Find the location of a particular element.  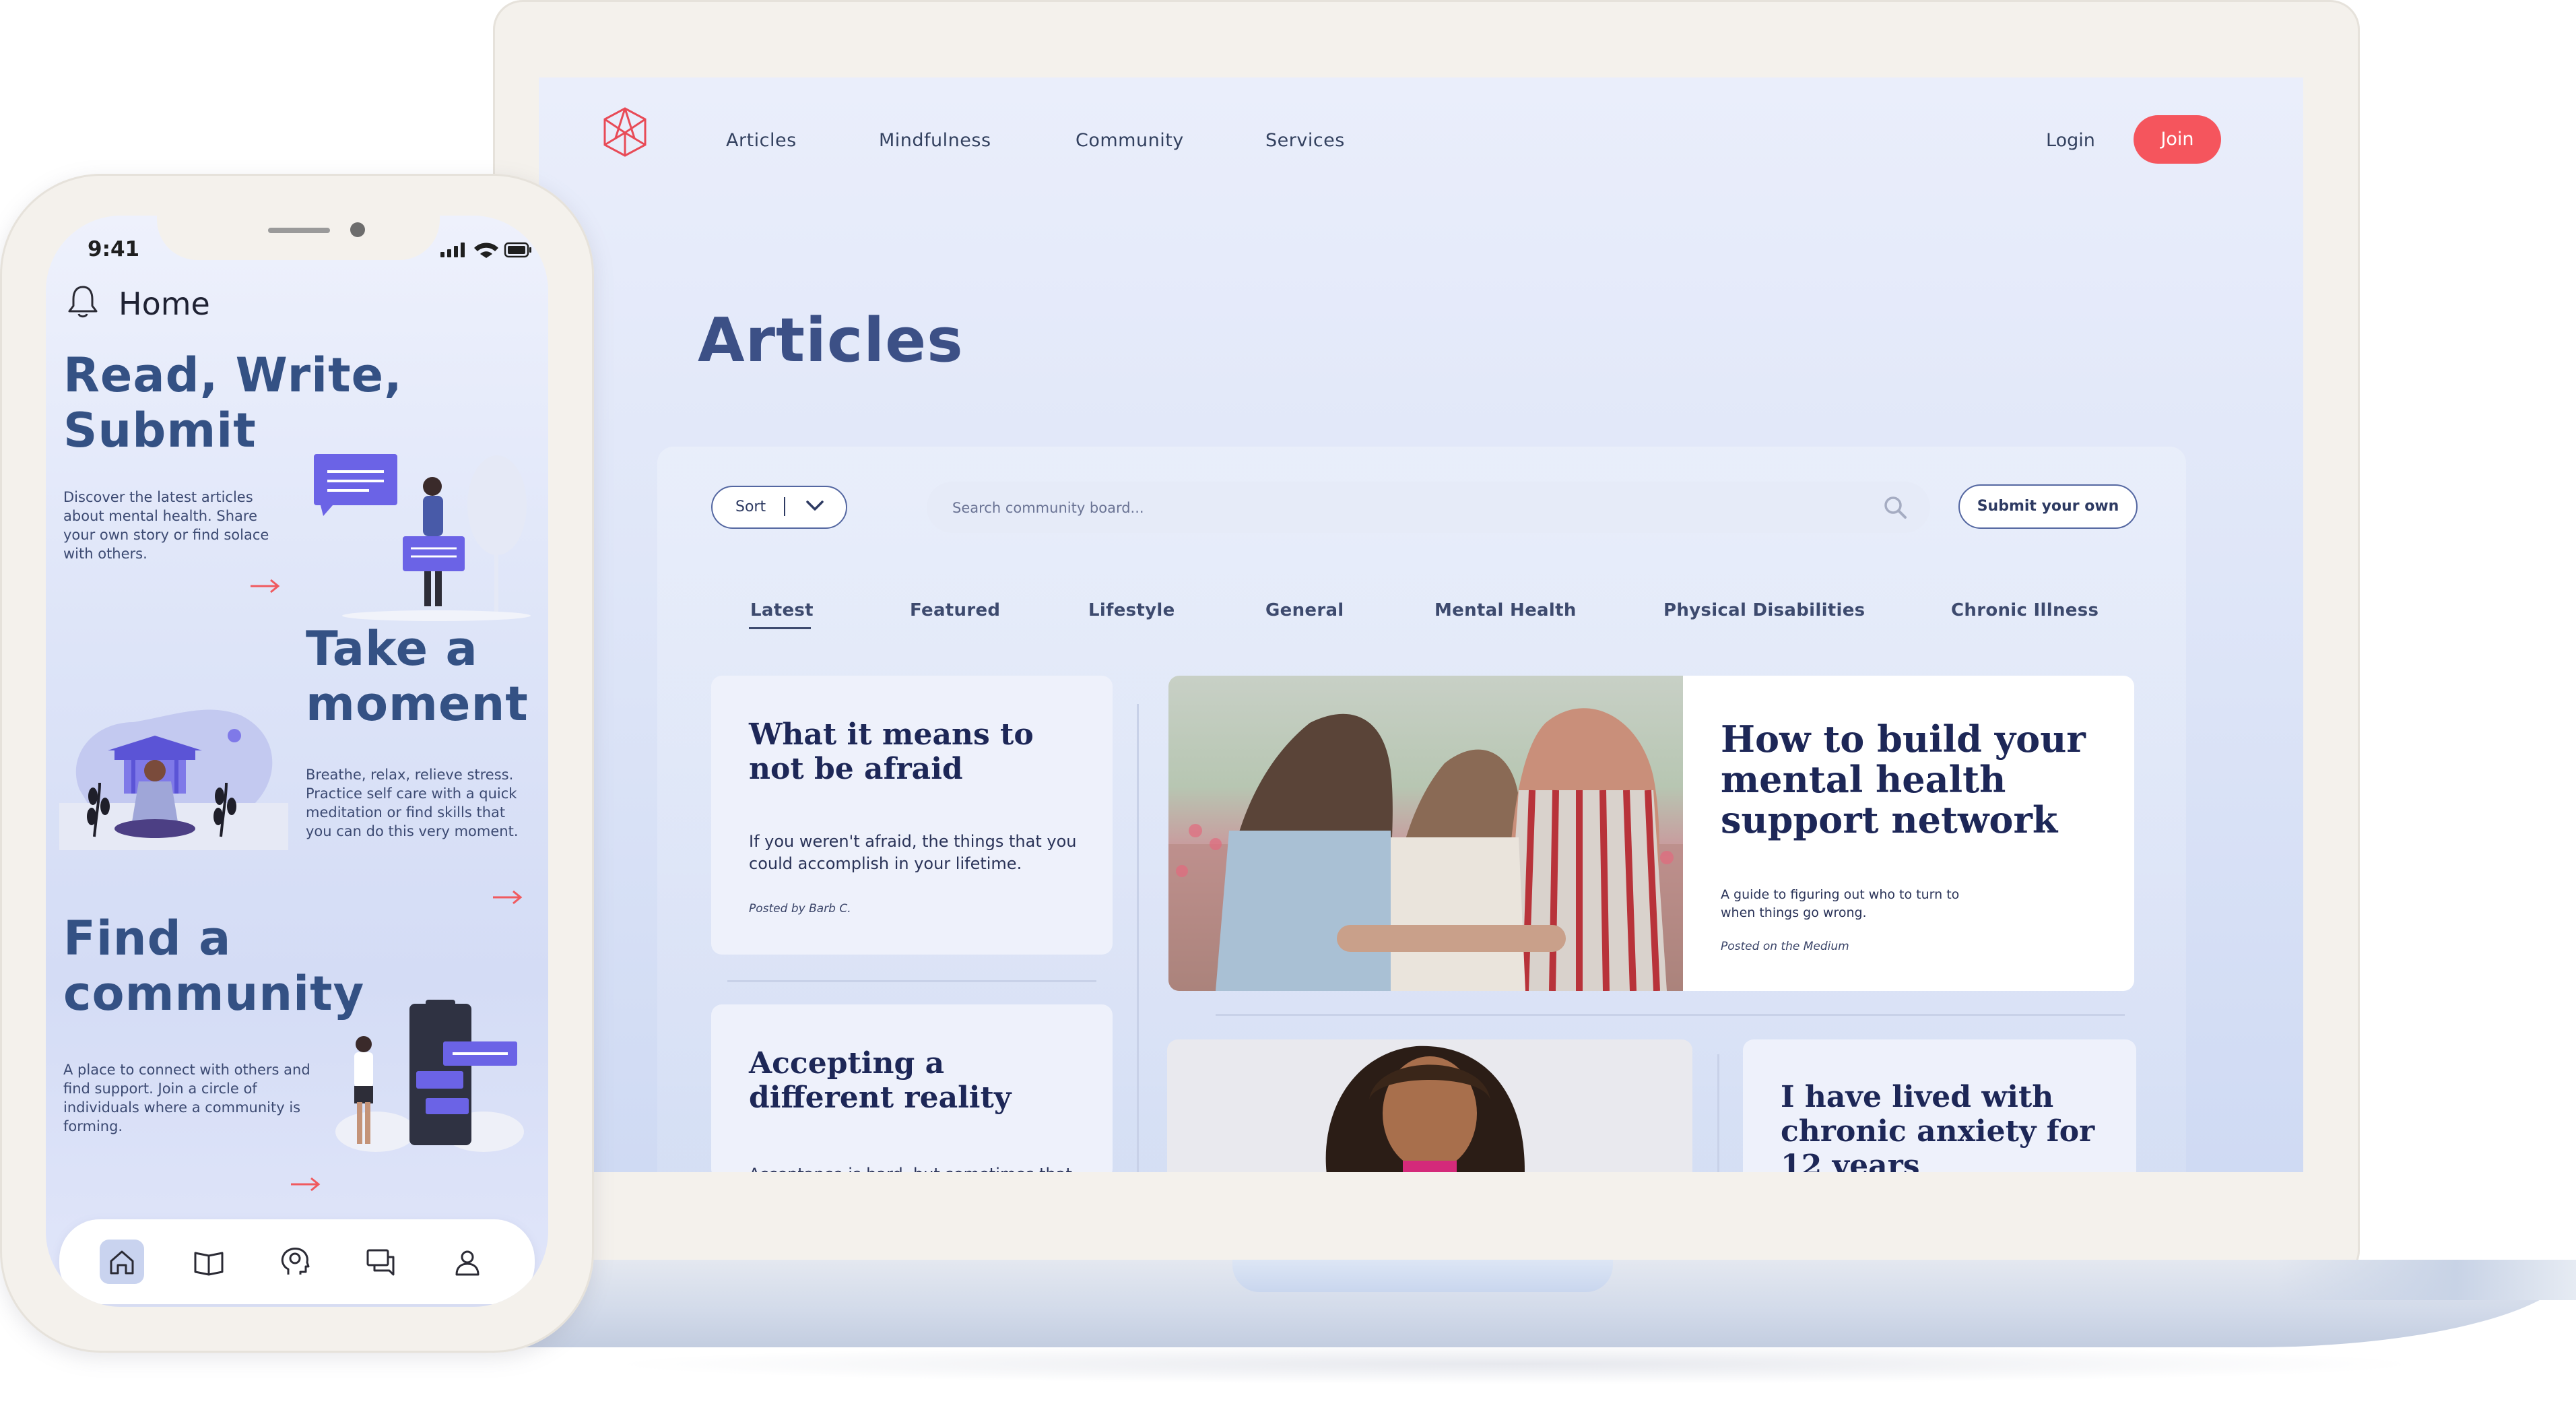

section-heading-line: Read, Write, is located at coordinates (233, 376).